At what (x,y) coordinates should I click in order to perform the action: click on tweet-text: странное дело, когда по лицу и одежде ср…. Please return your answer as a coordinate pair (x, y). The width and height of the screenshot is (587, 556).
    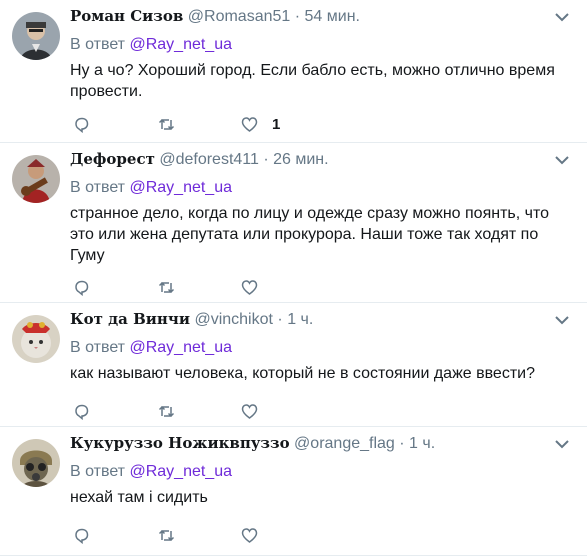
    Looking at the image, I should click on (309, 234).